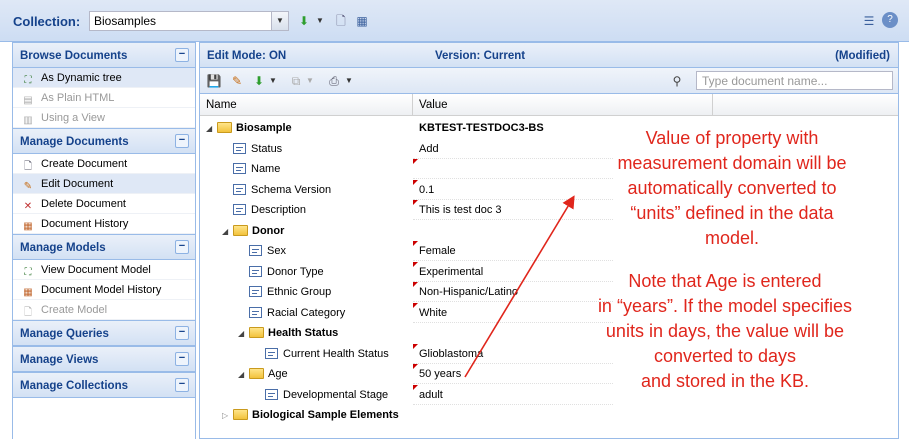 This screenshot has width=909, height=439. I want to click on annotation-line: model., so click(732, 238).